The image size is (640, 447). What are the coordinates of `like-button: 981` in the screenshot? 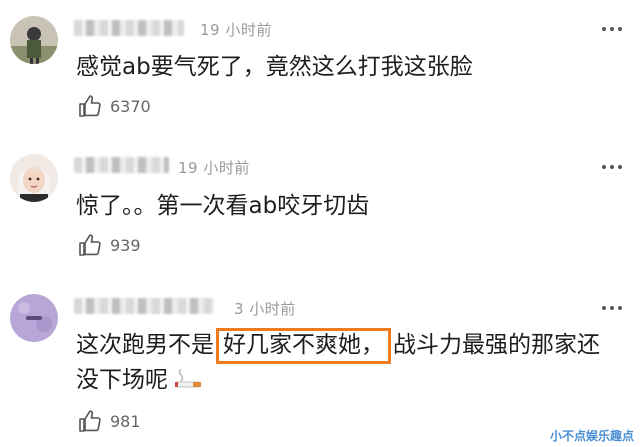 It's located at (109, 421).